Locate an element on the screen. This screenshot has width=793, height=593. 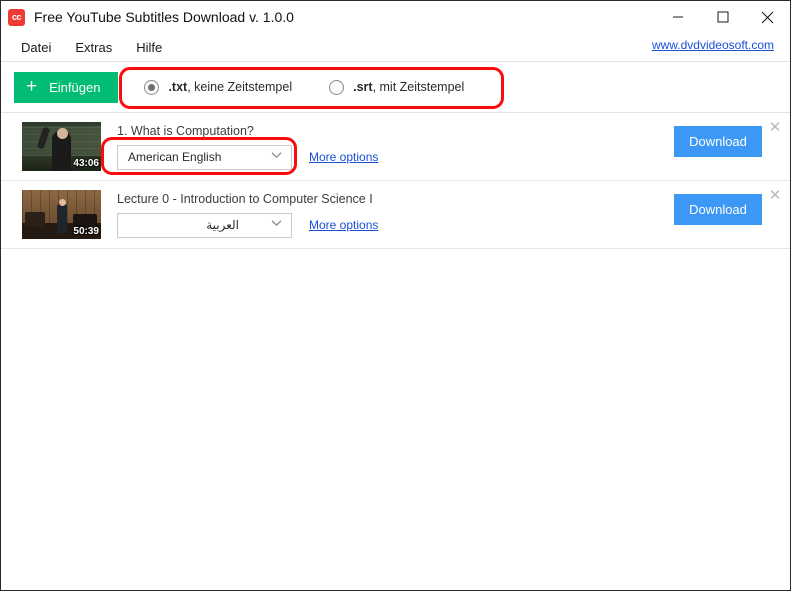
minimize-button is located at coordinates (677, 17).